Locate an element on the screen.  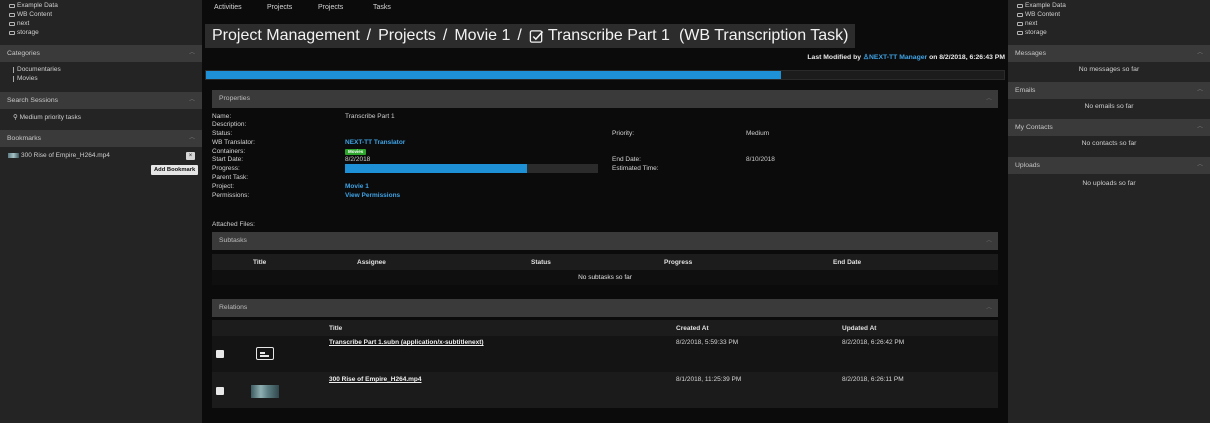
progress-bar is located at coordinates (471, 168).